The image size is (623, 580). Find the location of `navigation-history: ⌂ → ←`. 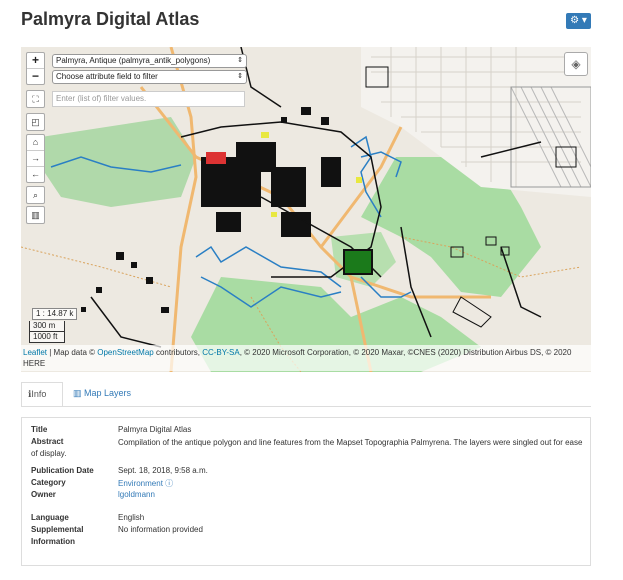

navigation-history: ⌂ → ← is located at coordinates (35, 158).